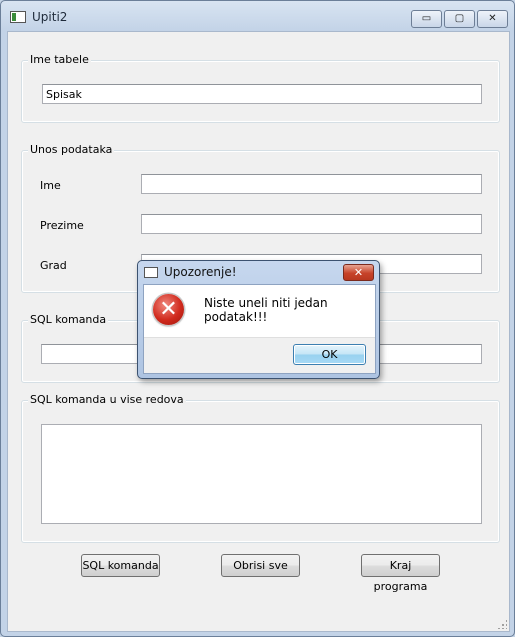  What do you see at coordinates (151, 272) in the screenshot?
I see `dialog-app-icon` at bounding box center [151, 272].